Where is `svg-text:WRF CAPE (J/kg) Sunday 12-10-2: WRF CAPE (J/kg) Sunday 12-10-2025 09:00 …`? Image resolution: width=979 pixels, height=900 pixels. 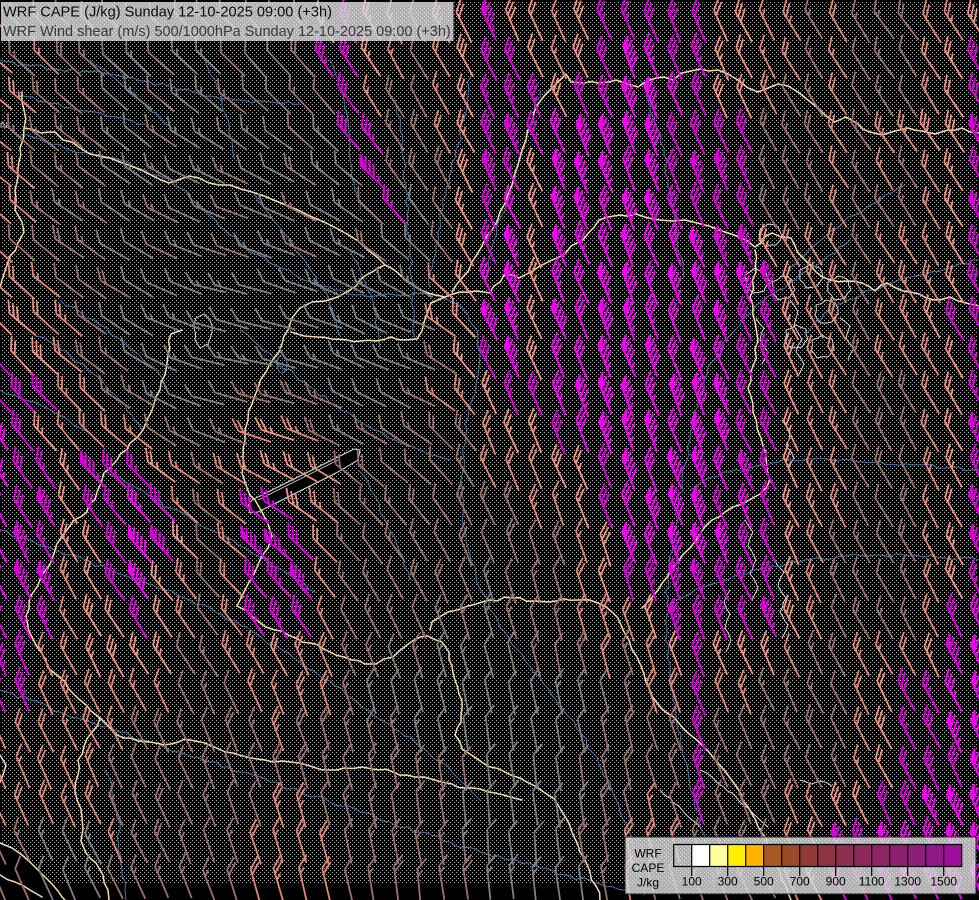
svg-text:WRF CAPE (J/kg) Sunday 12-10-2: WRF CAPE (J/kg) Sunday 12-10-2025 09:00 … is located at coordinates (167, 13).